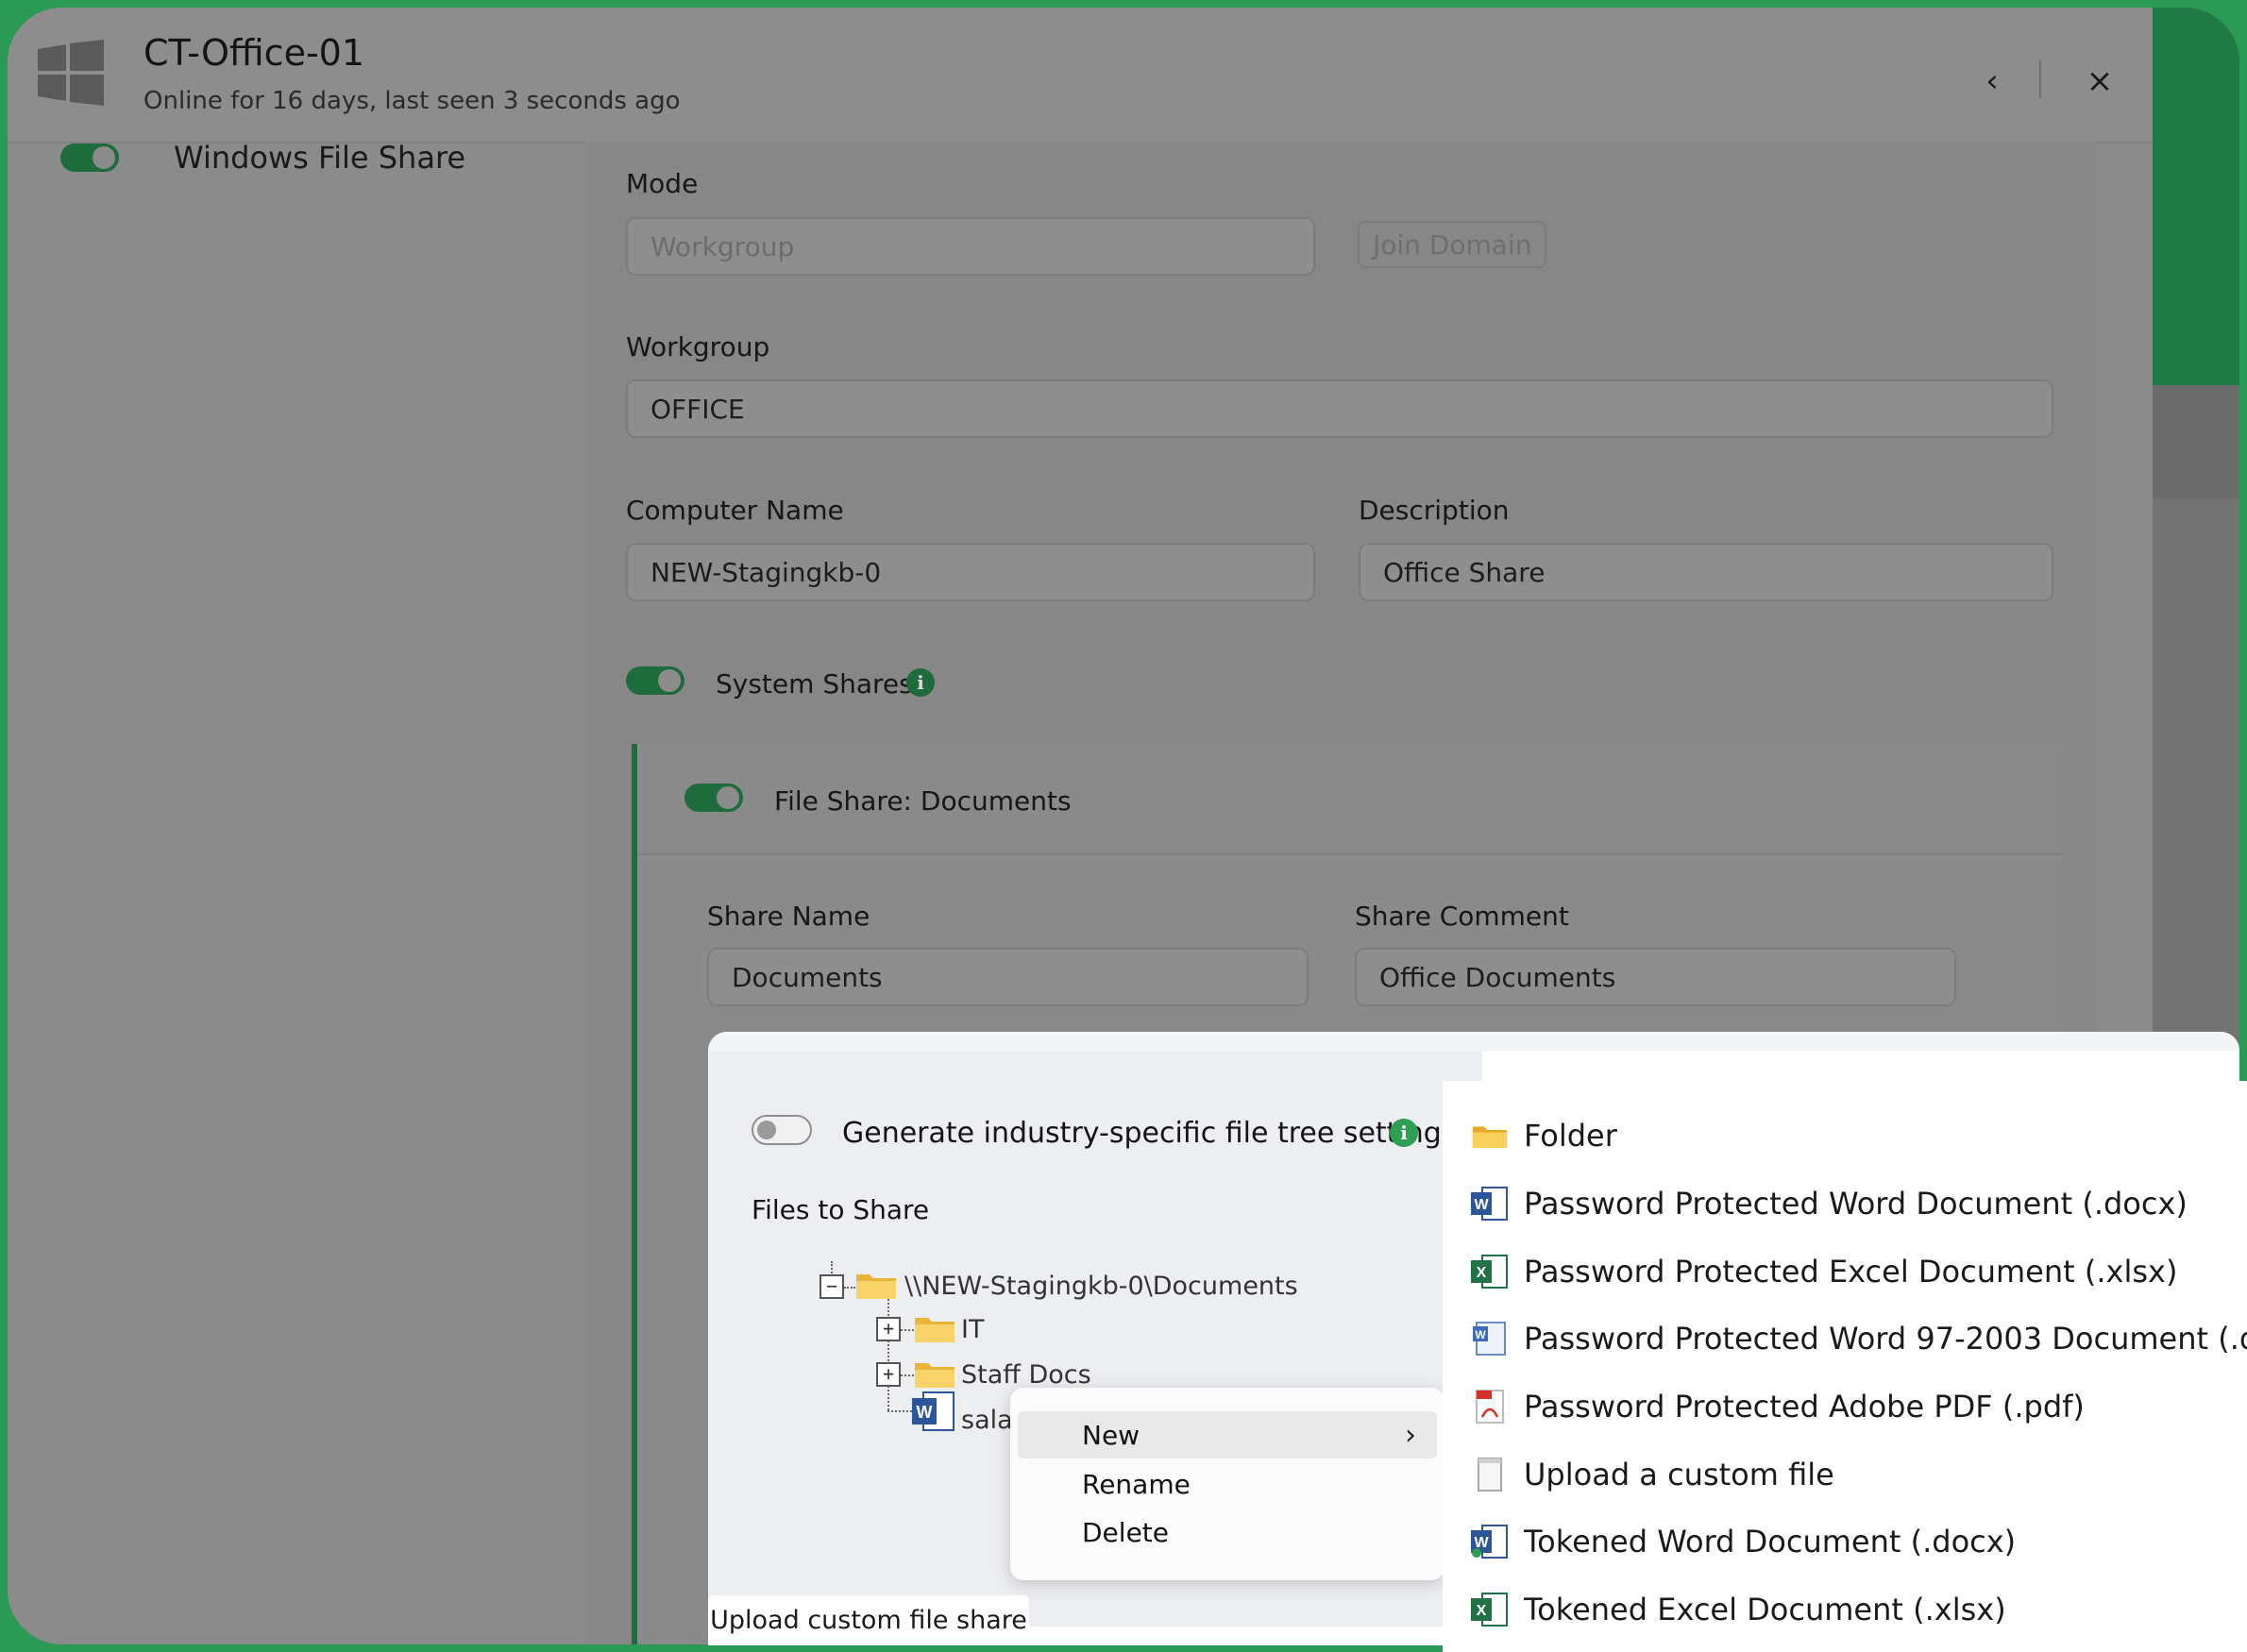 This screenshot has height=1652, width=2247. What do you see at coordinates (1404, 1133) in the screenshot?
I see `generate-tree-info-icon: i` at bounding box center [1404, 1133].